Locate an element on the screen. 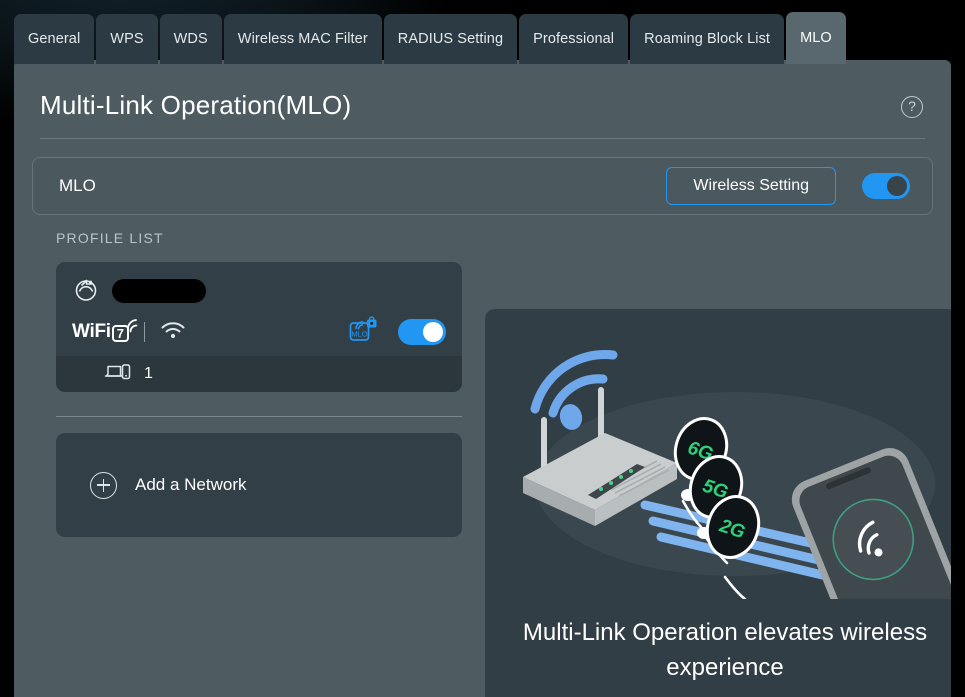 The width and height of the screenshot is (965, 697). list-divider is located at coordinates (259, 416).